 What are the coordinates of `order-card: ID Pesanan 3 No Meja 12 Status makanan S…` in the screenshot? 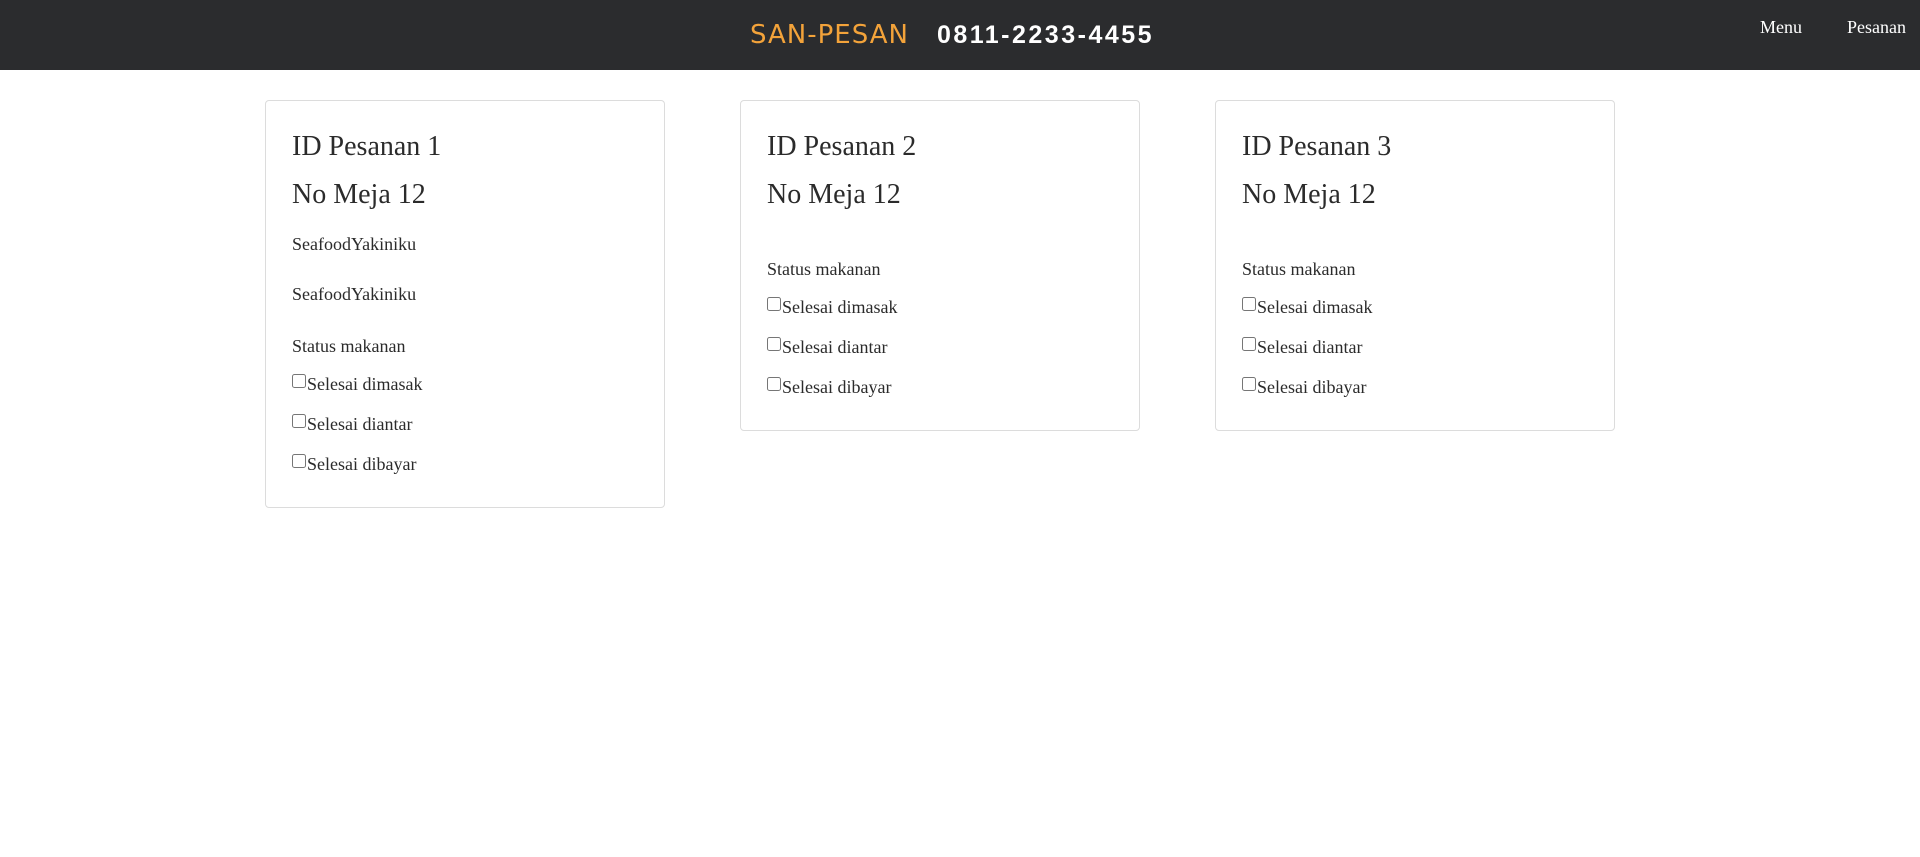 It's located at (1415, 265).